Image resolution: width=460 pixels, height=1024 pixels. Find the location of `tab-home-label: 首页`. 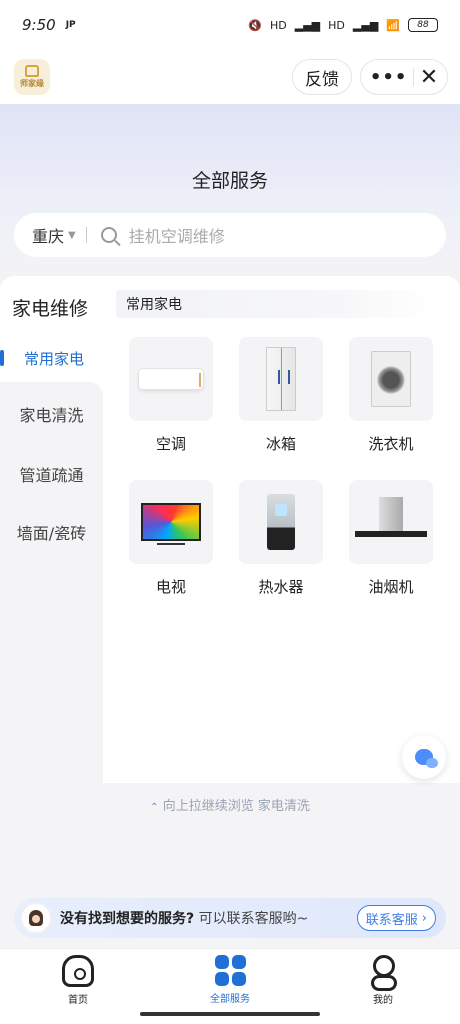

tab-home-label: 首页 is located at coordinates (78, 1000).